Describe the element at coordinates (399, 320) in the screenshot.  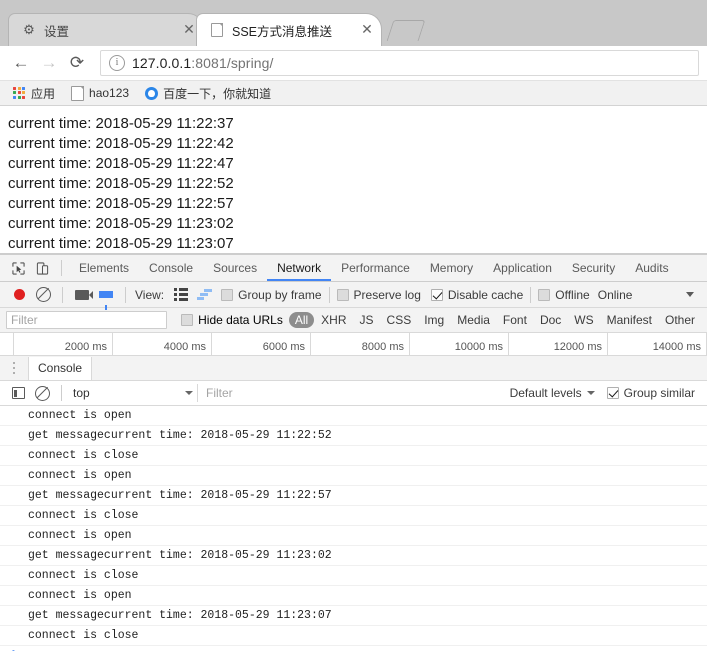
I see `filter-type-css: CSS` at that location.